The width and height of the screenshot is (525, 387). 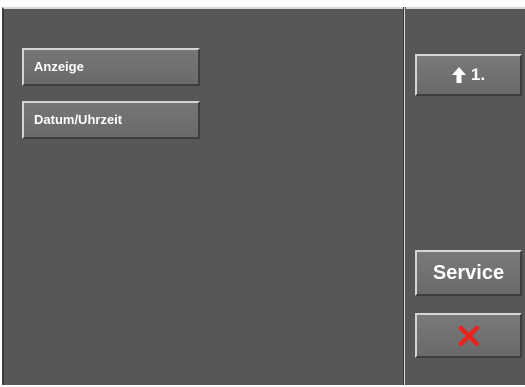 I want to click on up-level-button: 1., so click(x=468, y=75).